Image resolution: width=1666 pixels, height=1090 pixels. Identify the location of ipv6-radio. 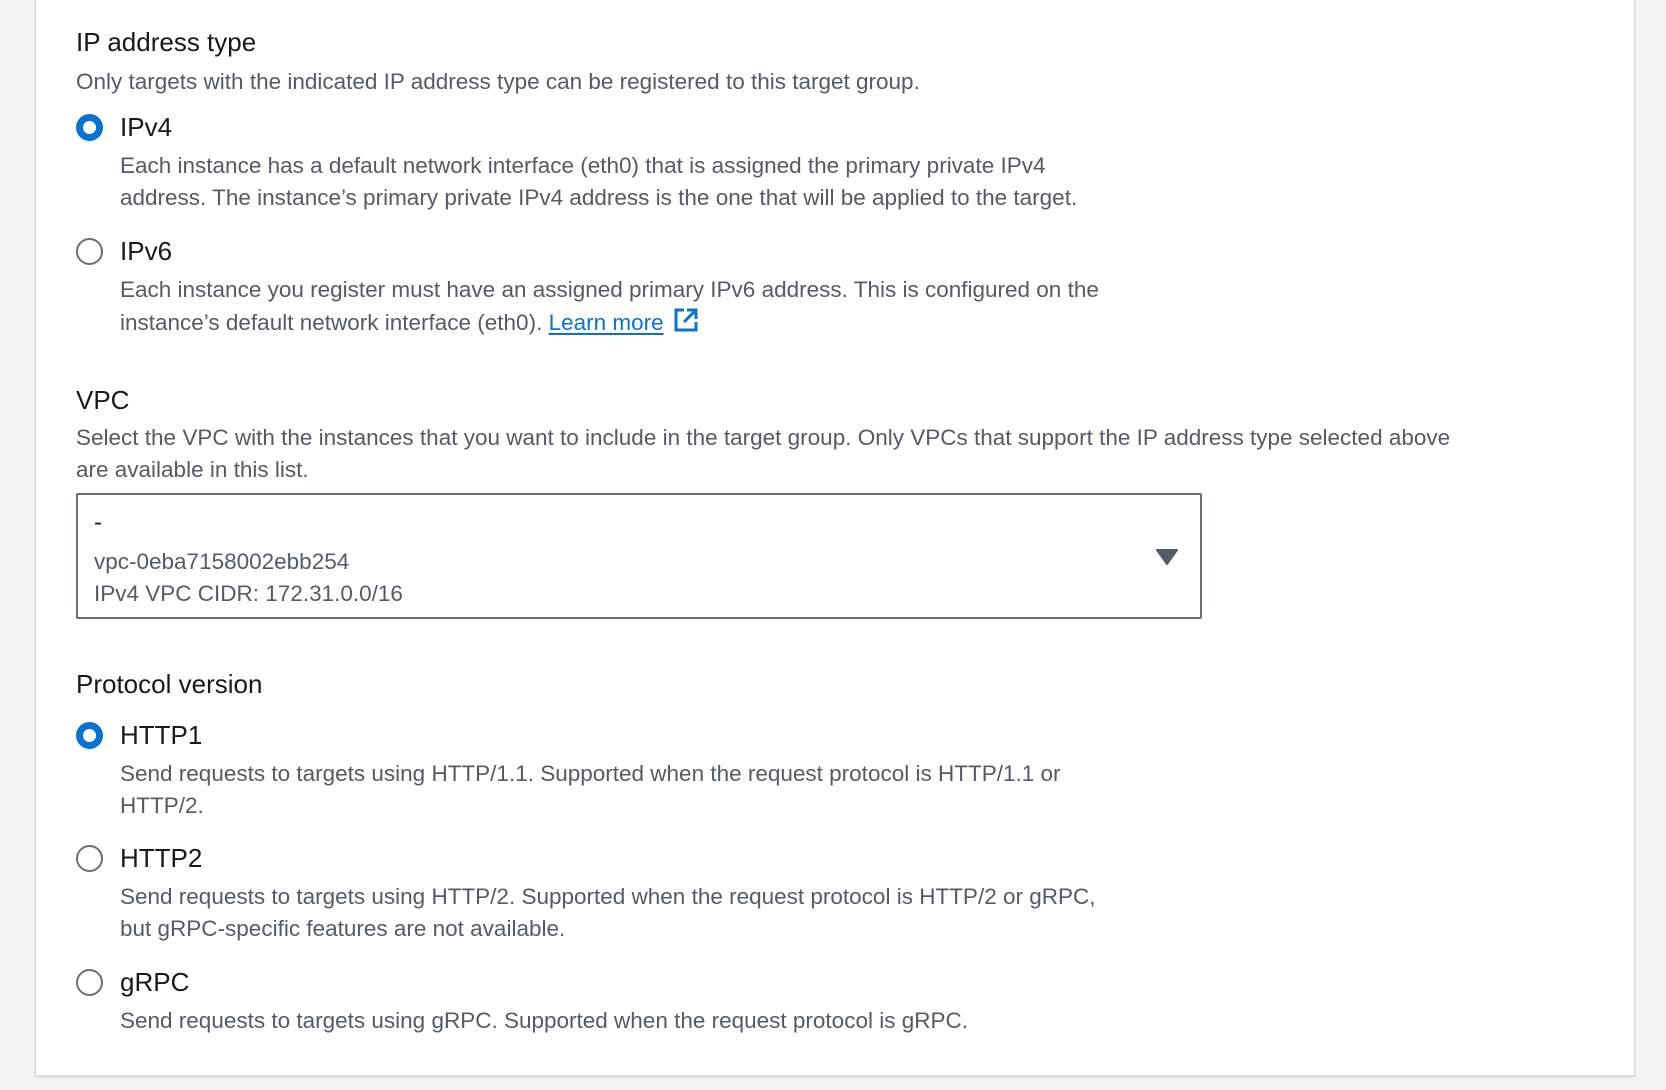
(89, 251).